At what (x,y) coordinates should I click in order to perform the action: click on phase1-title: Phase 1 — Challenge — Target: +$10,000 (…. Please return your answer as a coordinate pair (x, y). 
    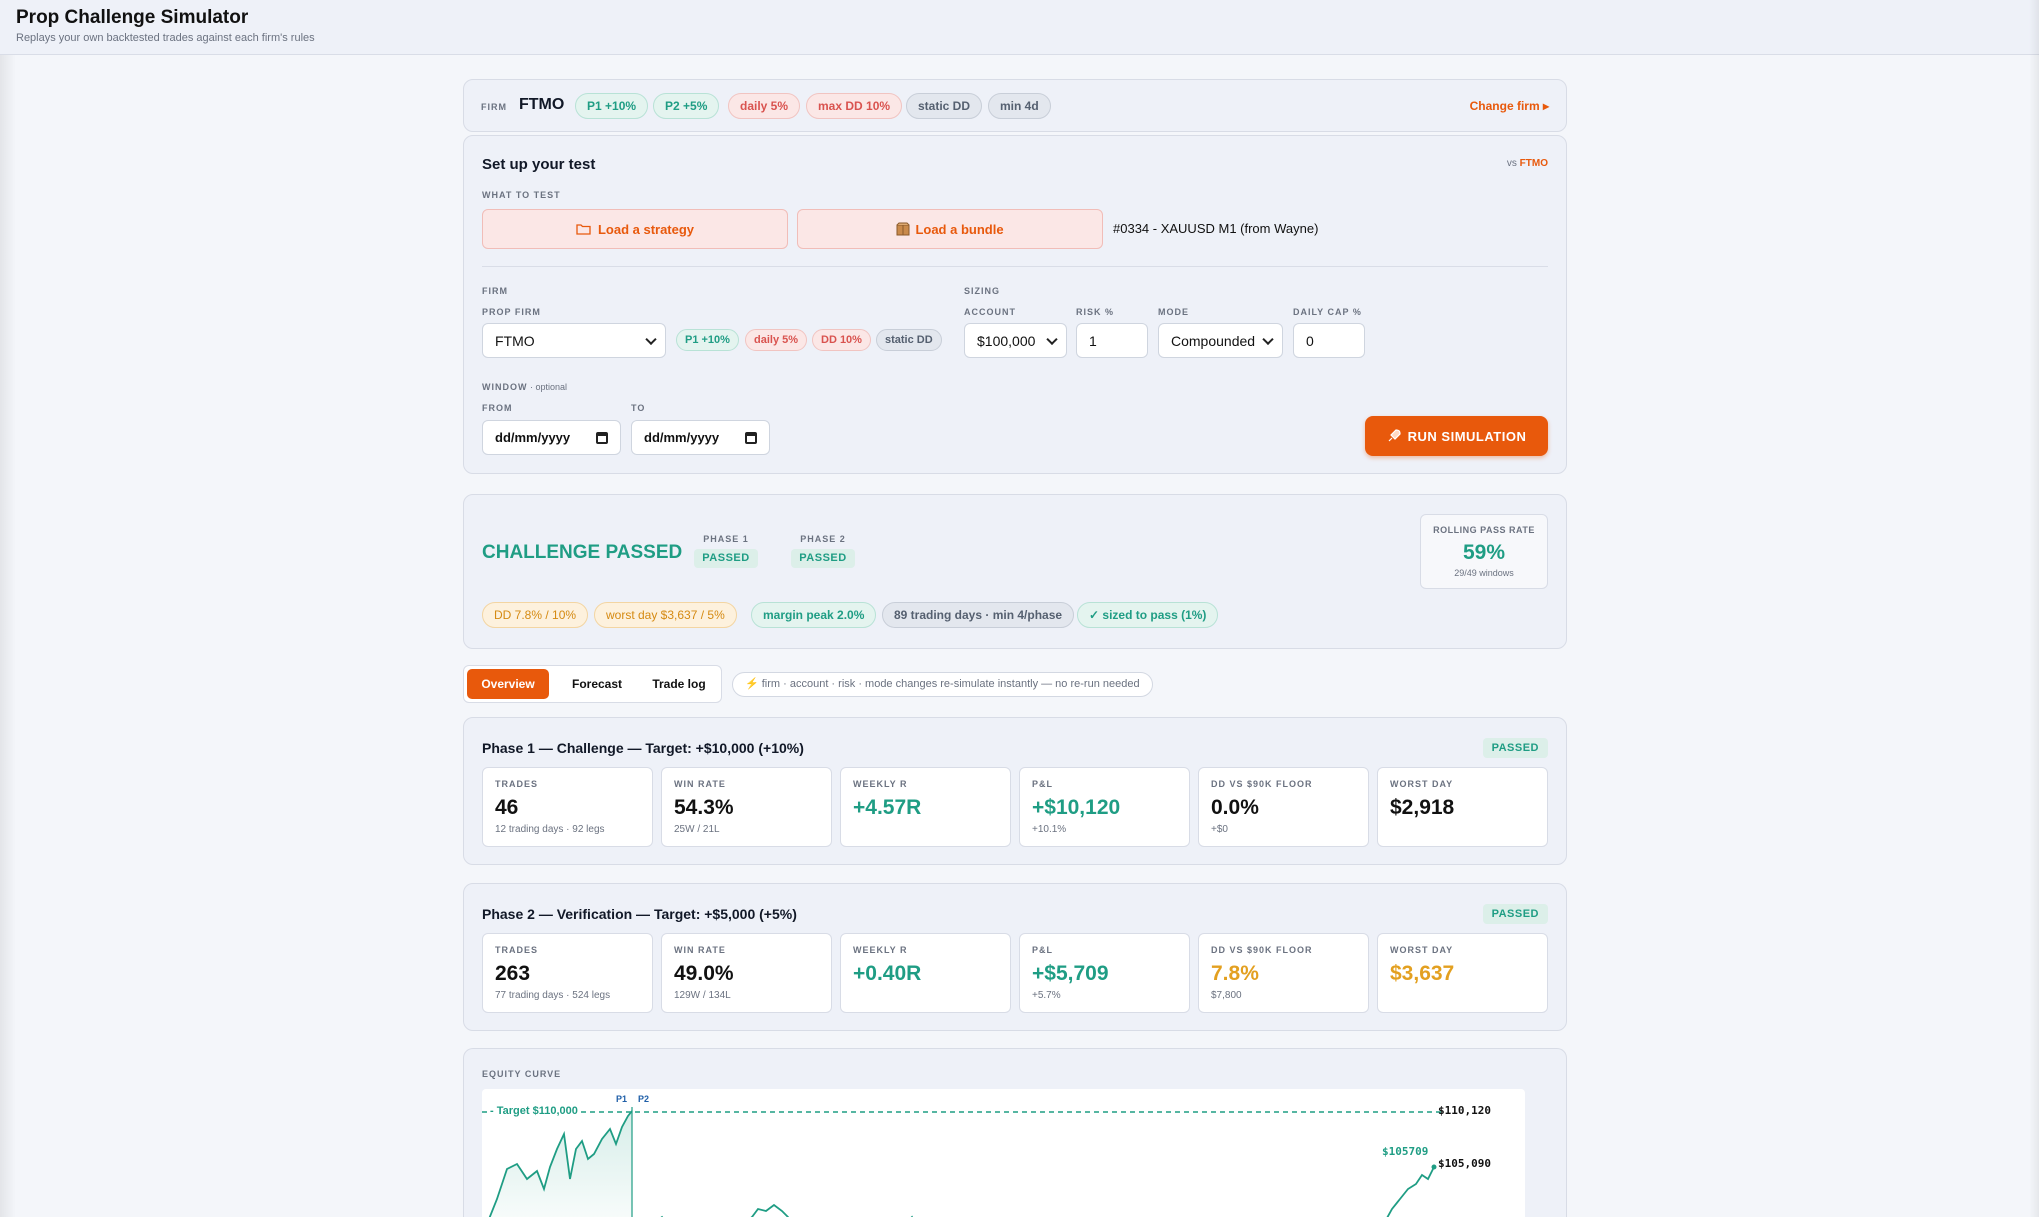
    Looking at the image, I should click on (643, 748).